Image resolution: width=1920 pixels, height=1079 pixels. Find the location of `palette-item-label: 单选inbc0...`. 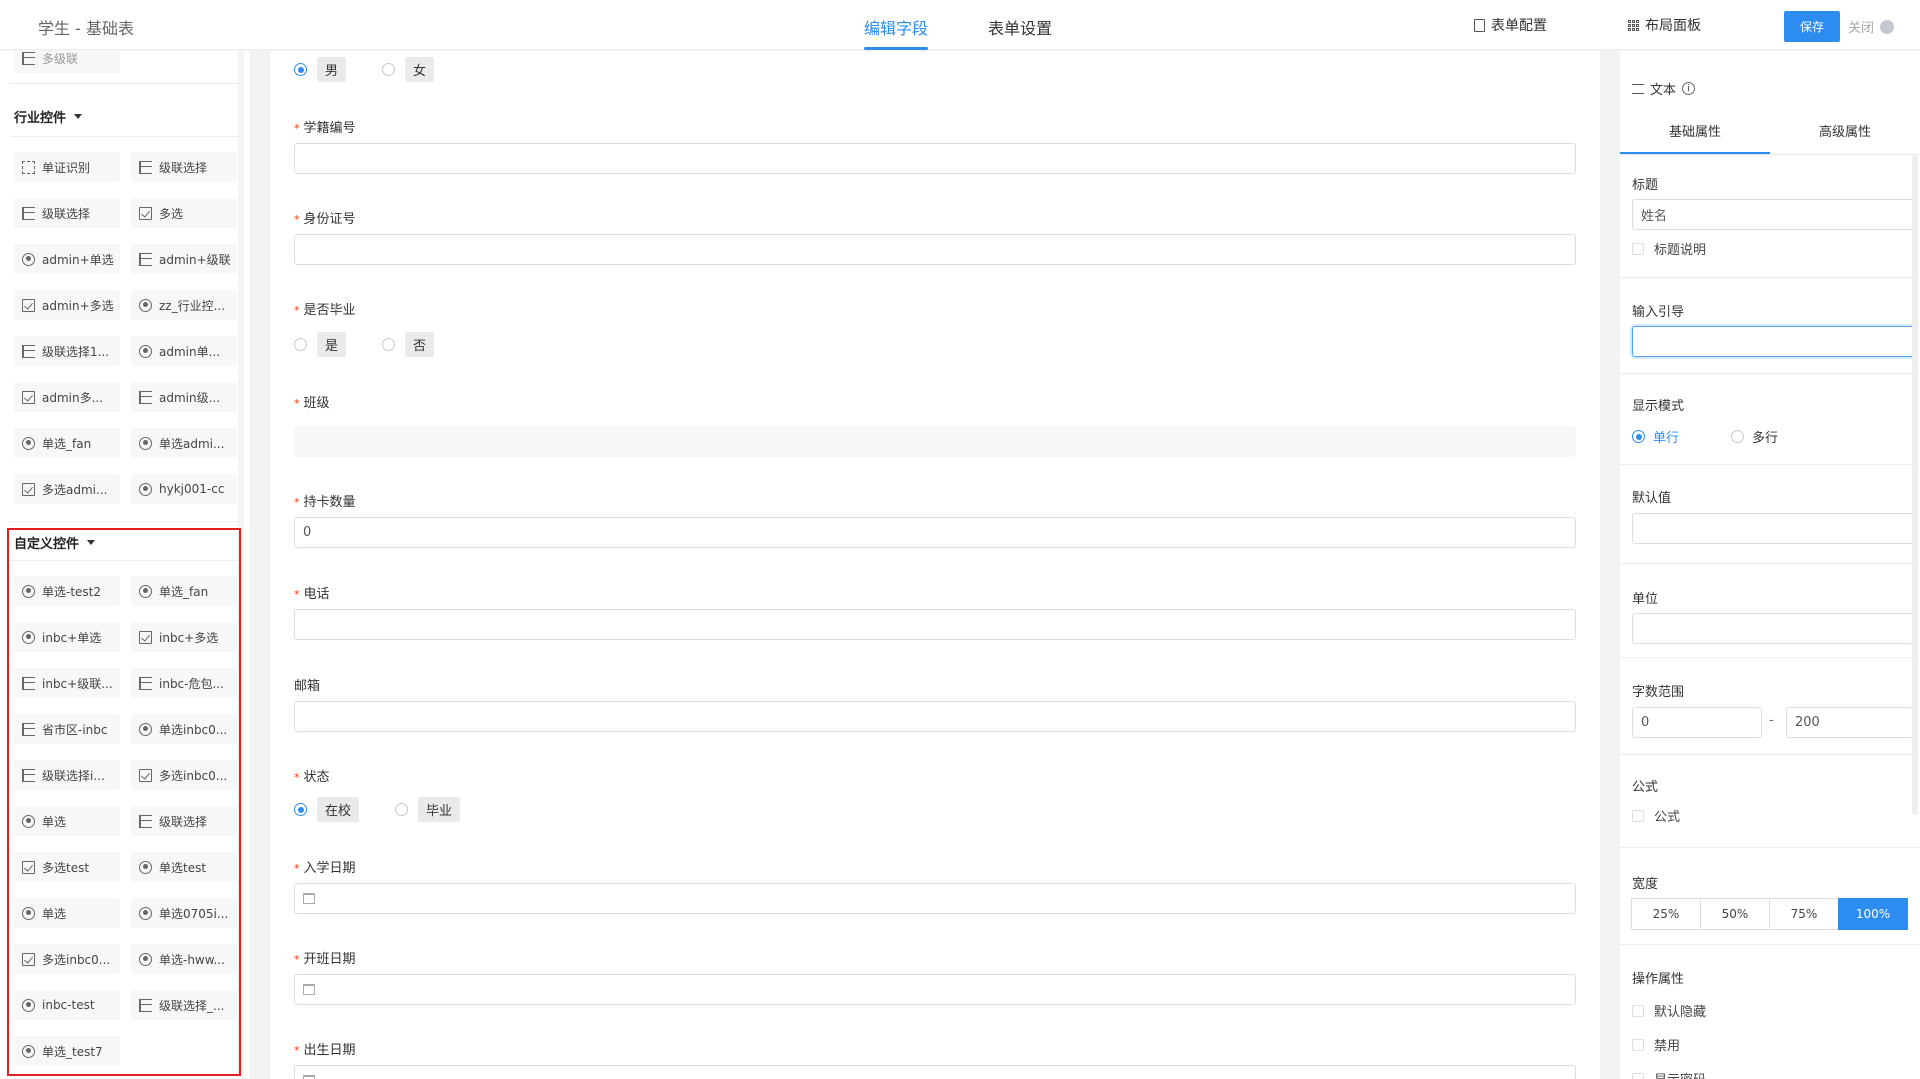

palette-item-label: 单选inbc0... is located at coordinates (193, 729).